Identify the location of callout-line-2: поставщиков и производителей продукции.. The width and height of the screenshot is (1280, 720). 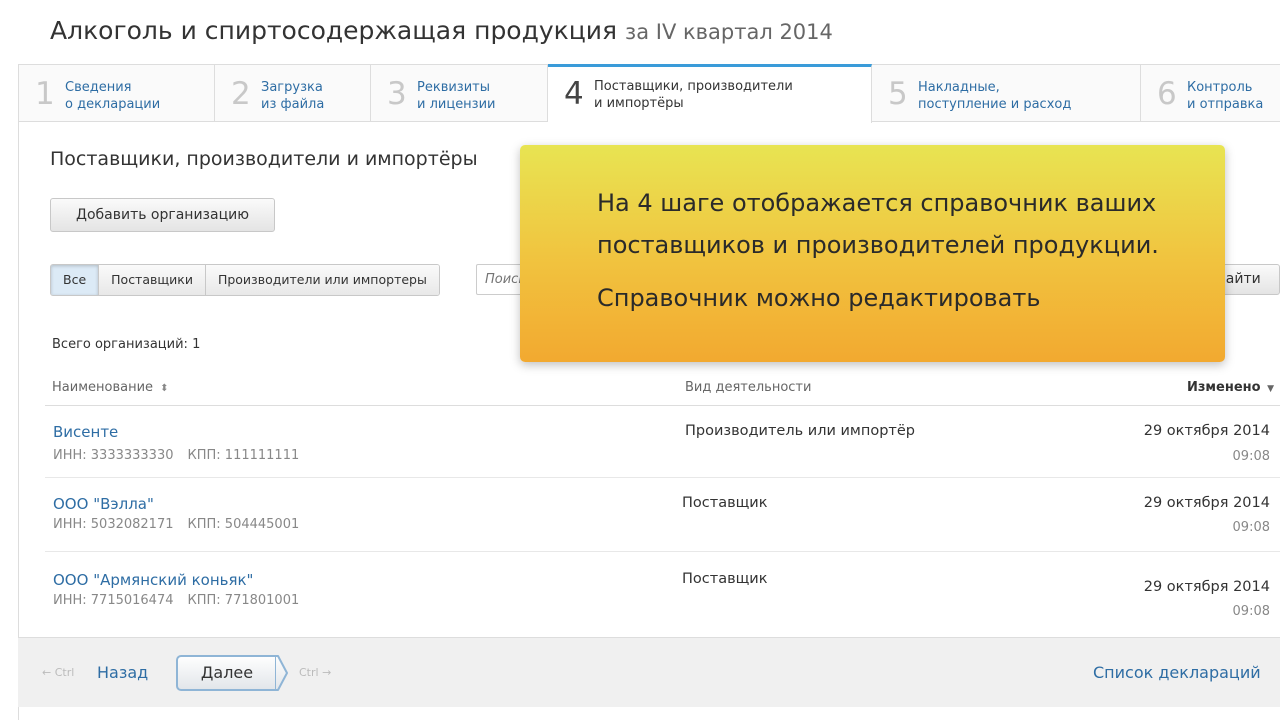
(878, 245).